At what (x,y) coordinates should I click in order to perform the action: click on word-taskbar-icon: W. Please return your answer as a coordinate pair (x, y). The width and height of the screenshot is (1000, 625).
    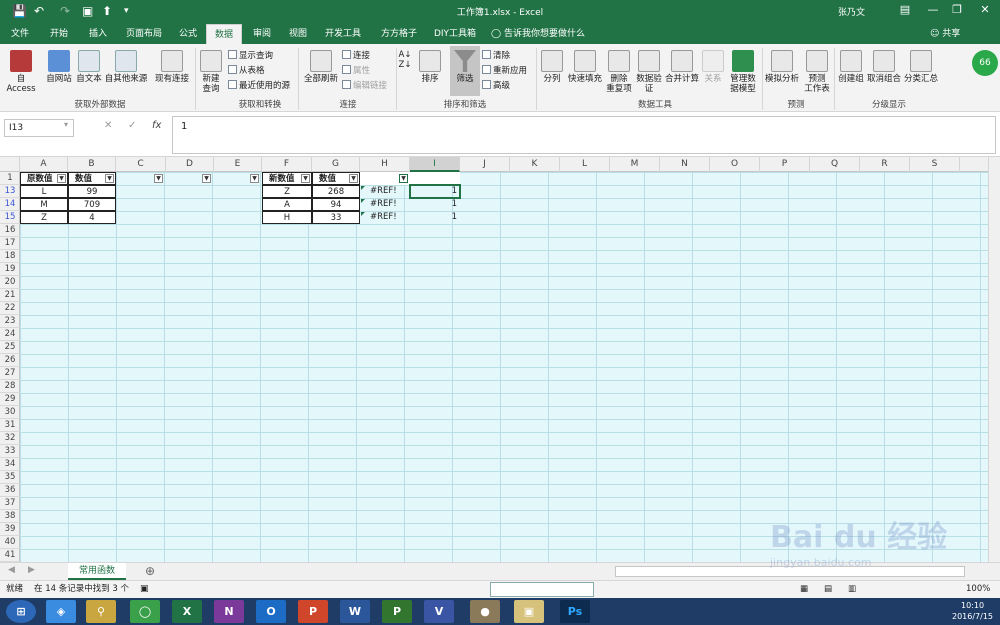
    Looking at the image, I should click on (355, 611).